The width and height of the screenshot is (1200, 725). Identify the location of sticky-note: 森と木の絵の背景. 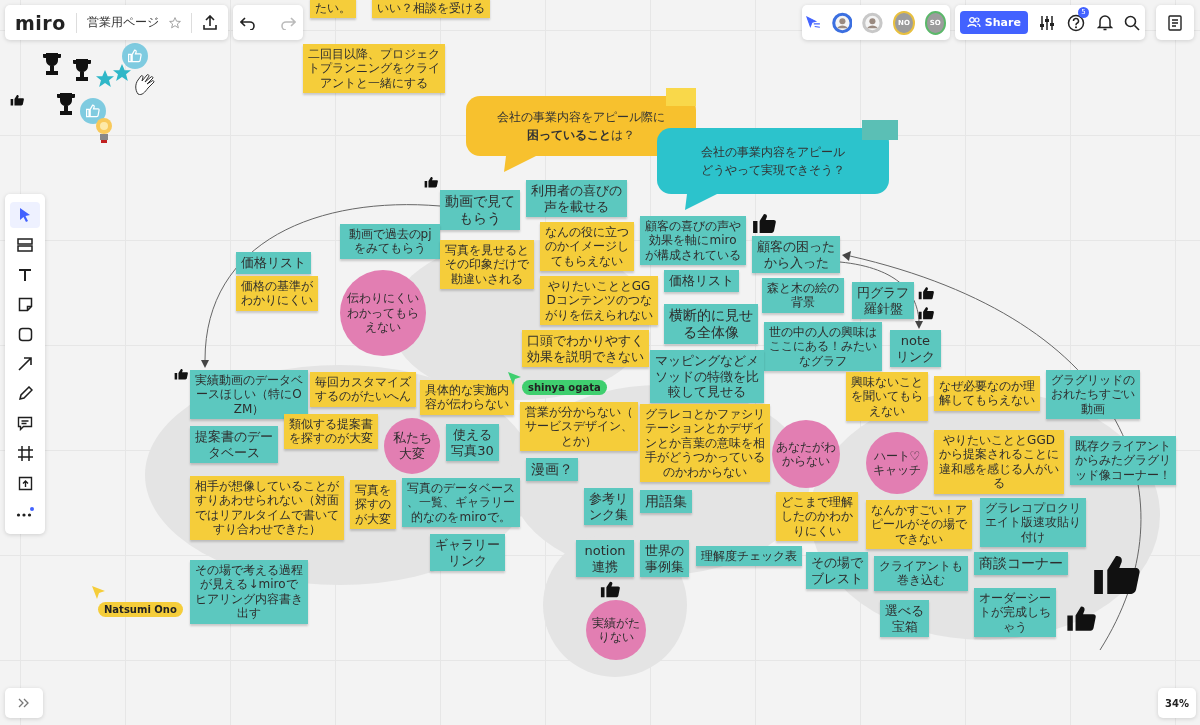
(803, 295).